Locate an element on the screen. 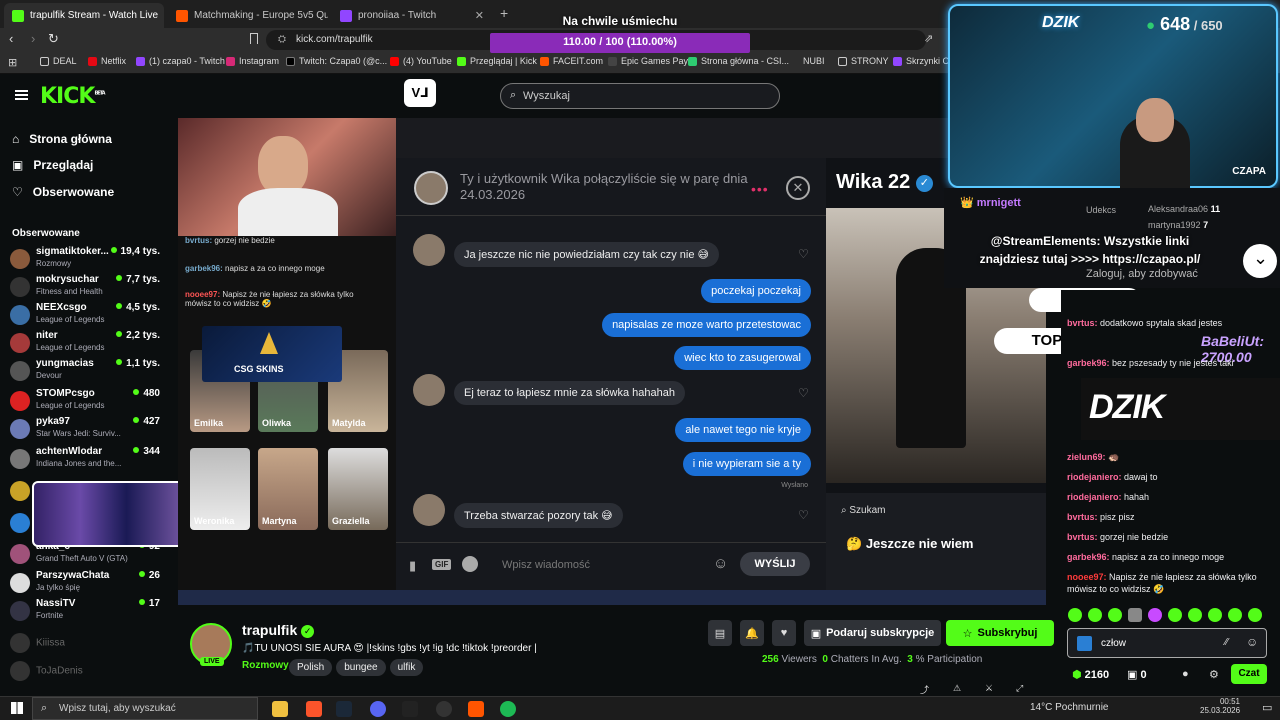  channel-name: trapulfik ✓ is located at coordinates (278, 630).